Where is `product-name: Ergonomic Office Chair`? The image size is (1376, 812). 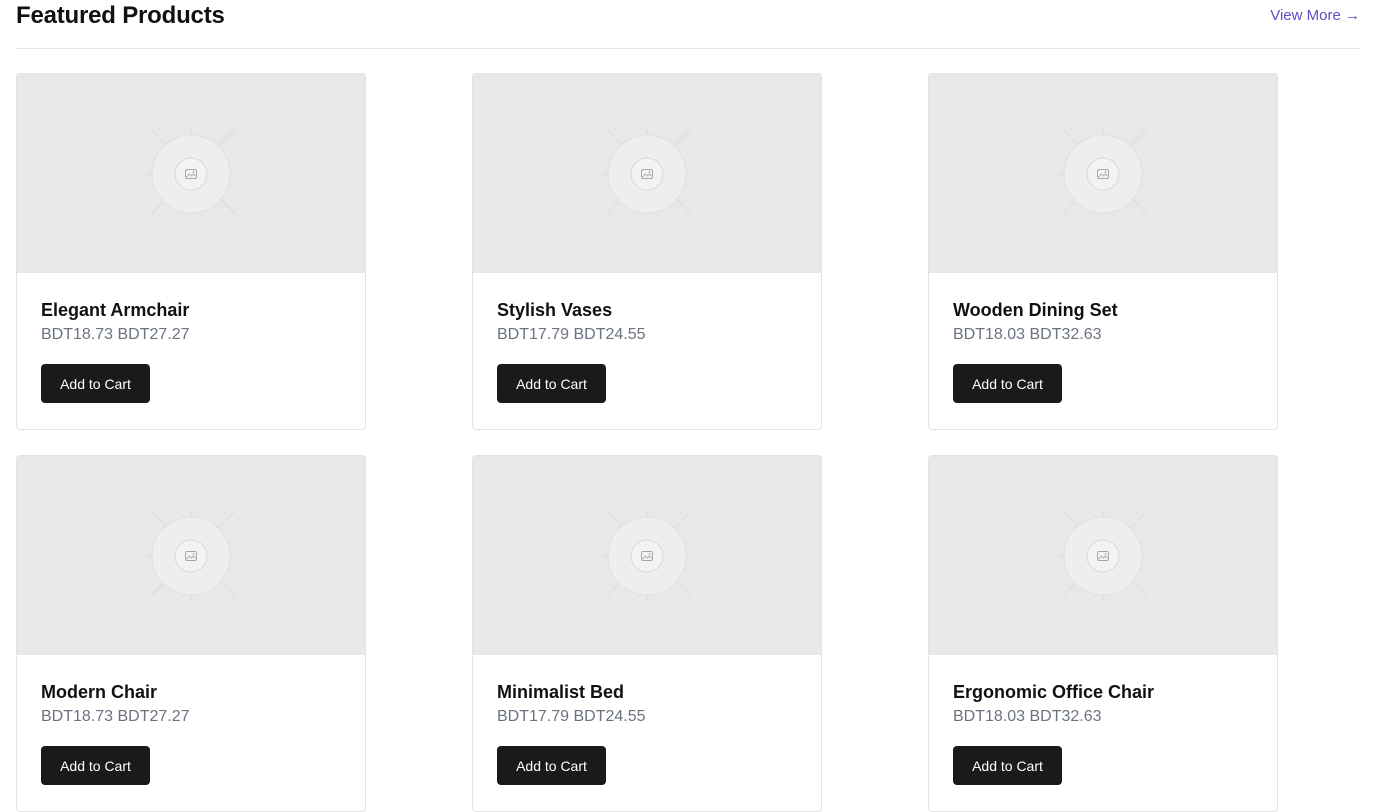
product-name: Ergonomic Office Chair is located at coordinates (1054, 692).